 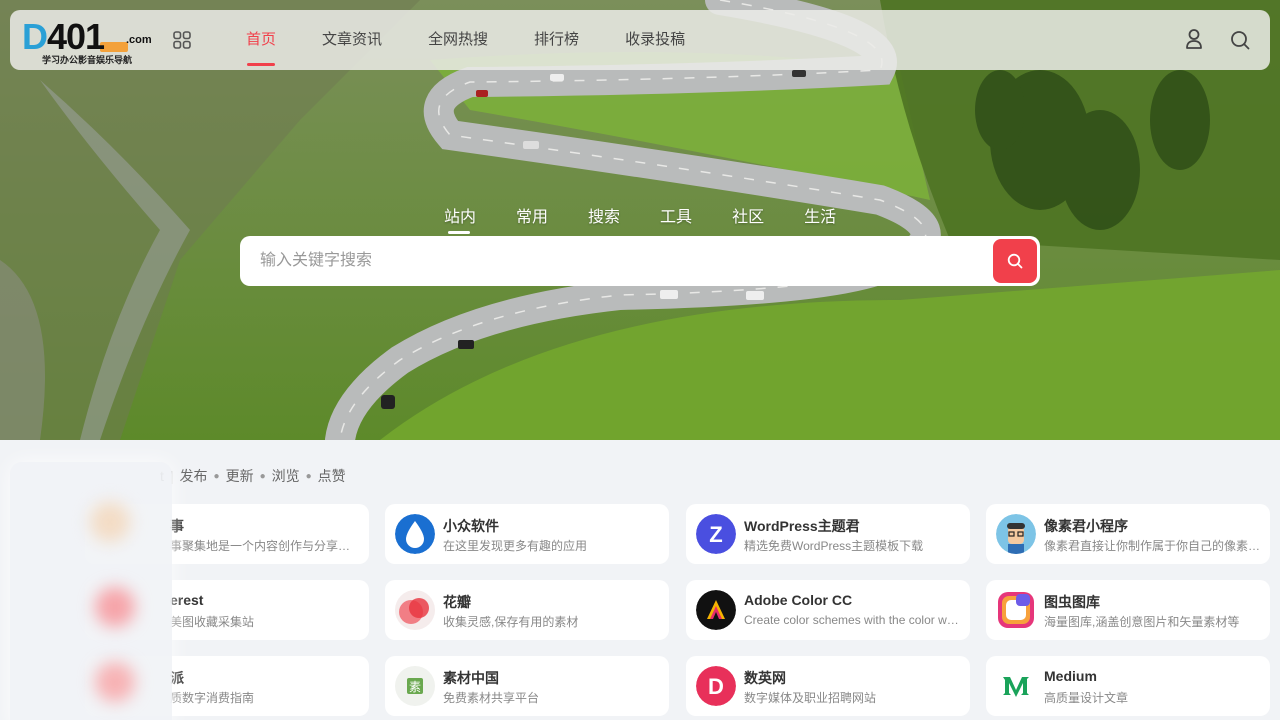 What do you see at coordinates (491, 698) in the screenshot?
I see `card-desc: 免费素材共享平台` at bounding box center [491, 698].